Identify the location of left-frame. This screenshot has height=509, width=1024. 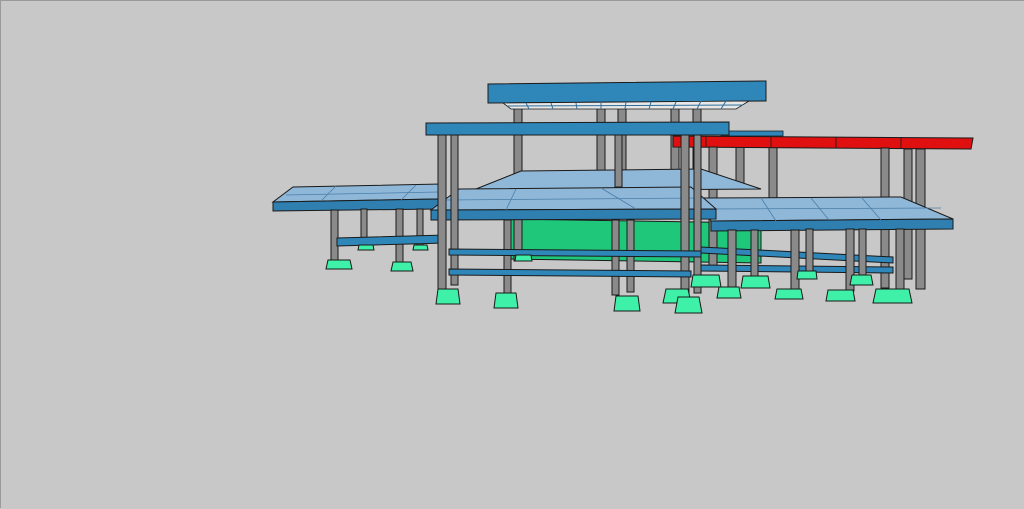
(388, 236).